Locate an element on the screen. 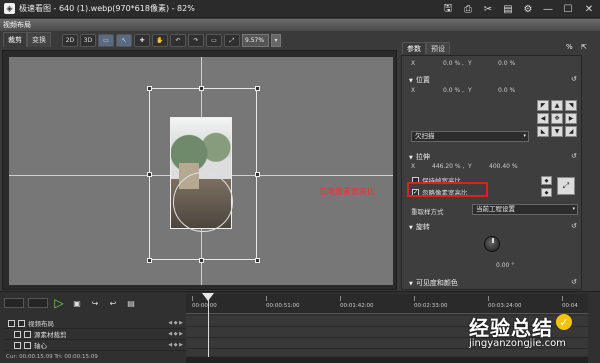 This screenshot has height=363, width=600. resize-handle-bl is located at coordinates (149, 260).